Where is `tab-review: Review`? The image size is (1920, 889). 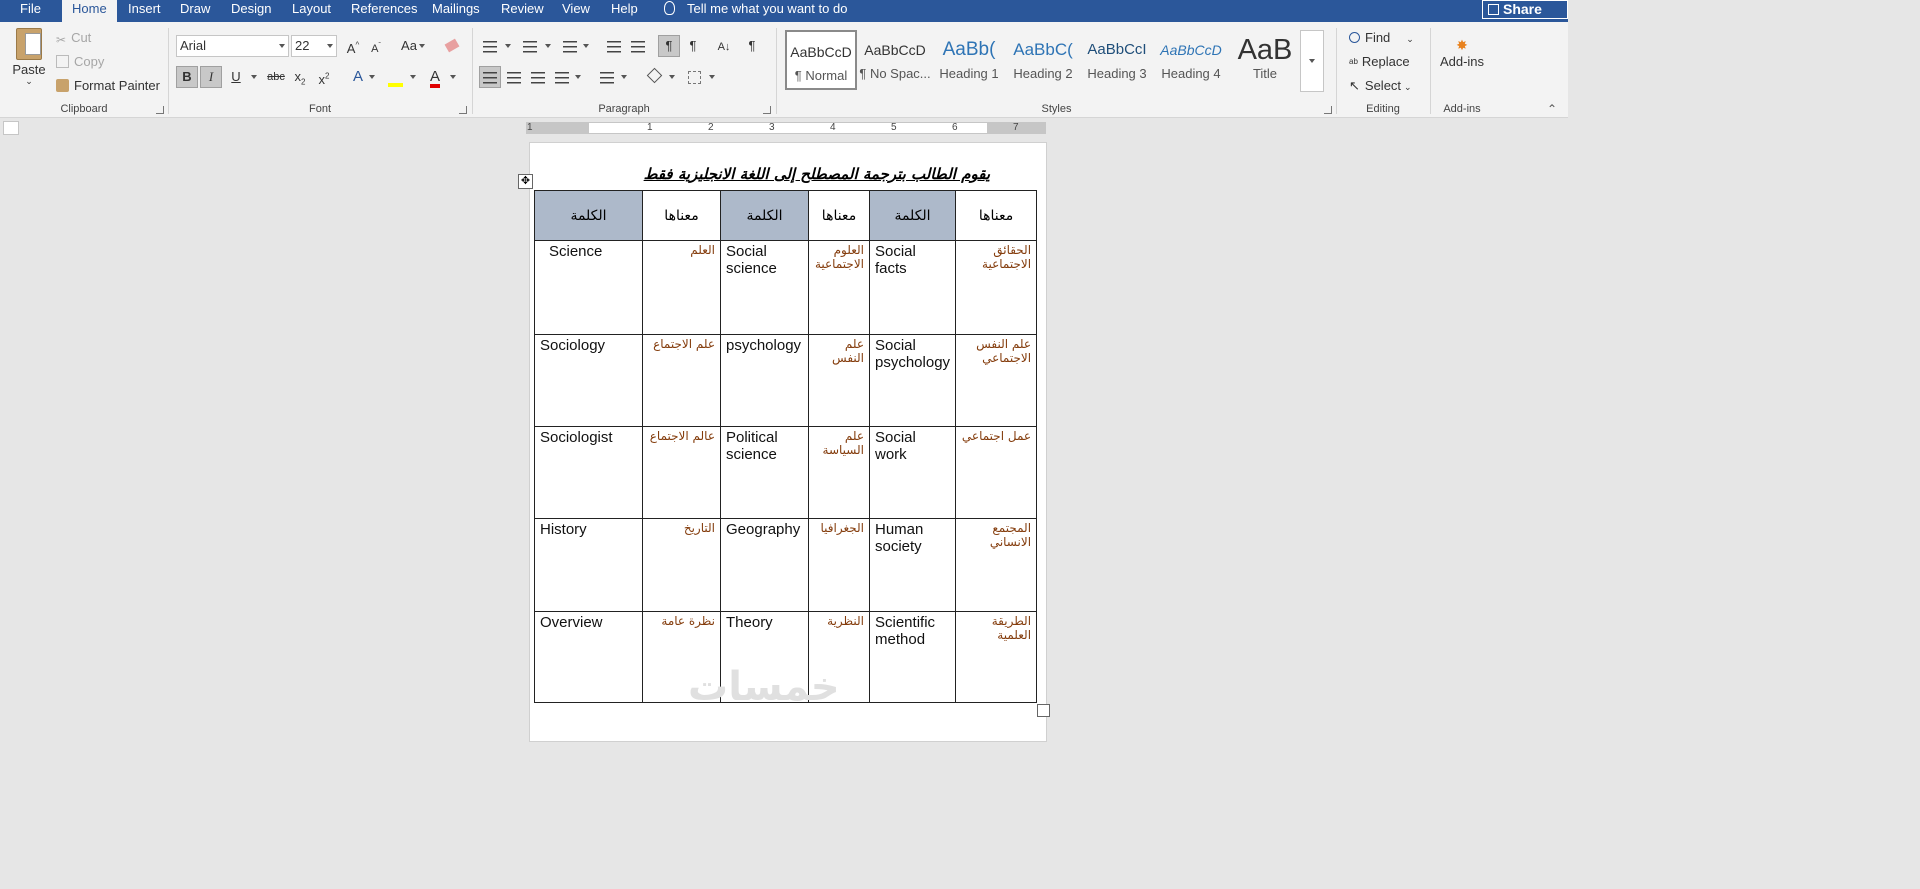
tab-review: Review is located at coordinates (522, 11).